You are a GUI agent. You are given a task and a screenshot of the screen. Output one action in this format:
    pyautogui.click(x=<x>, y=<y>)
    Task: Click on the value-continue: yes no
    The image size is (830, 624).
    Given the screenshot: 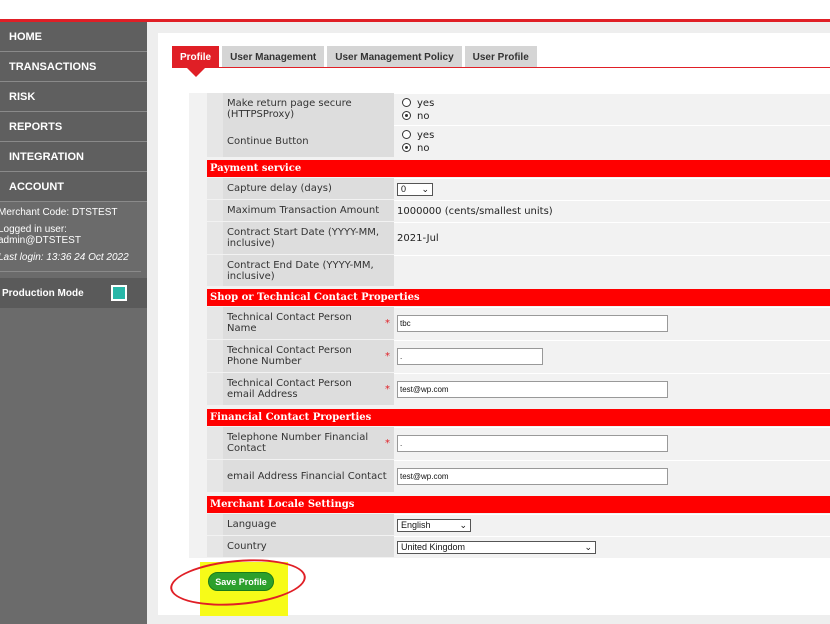 What is the action you would take?
    pyautogui.click(x=612, y=141)
    